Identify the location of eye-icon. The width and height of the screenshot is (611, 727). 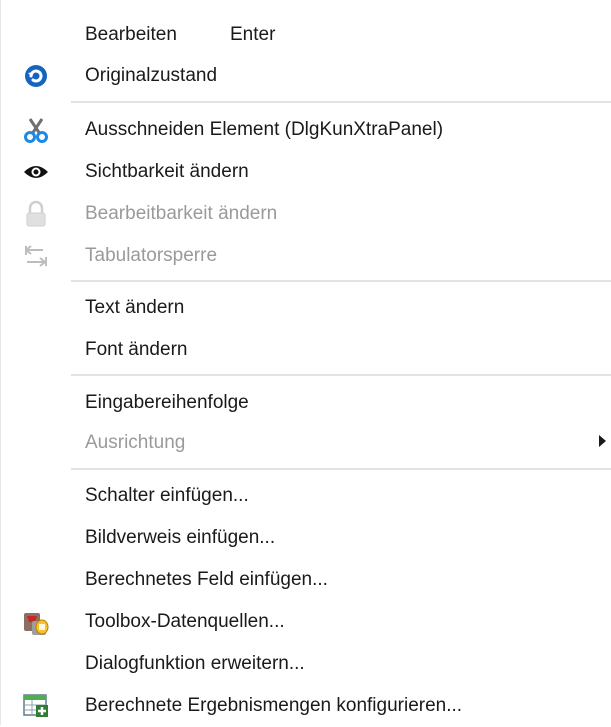
(36, 172).